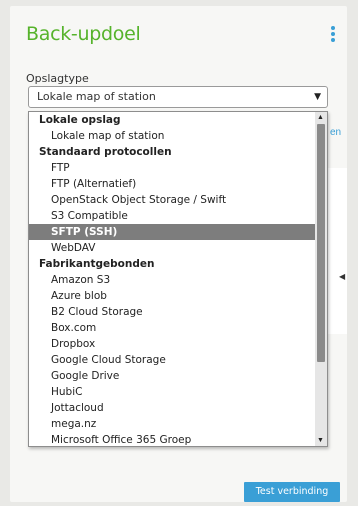  Describe the element at coordinates (57, 78) in the screenshot. I see `storage-type-label: Opslagtype` at that location.